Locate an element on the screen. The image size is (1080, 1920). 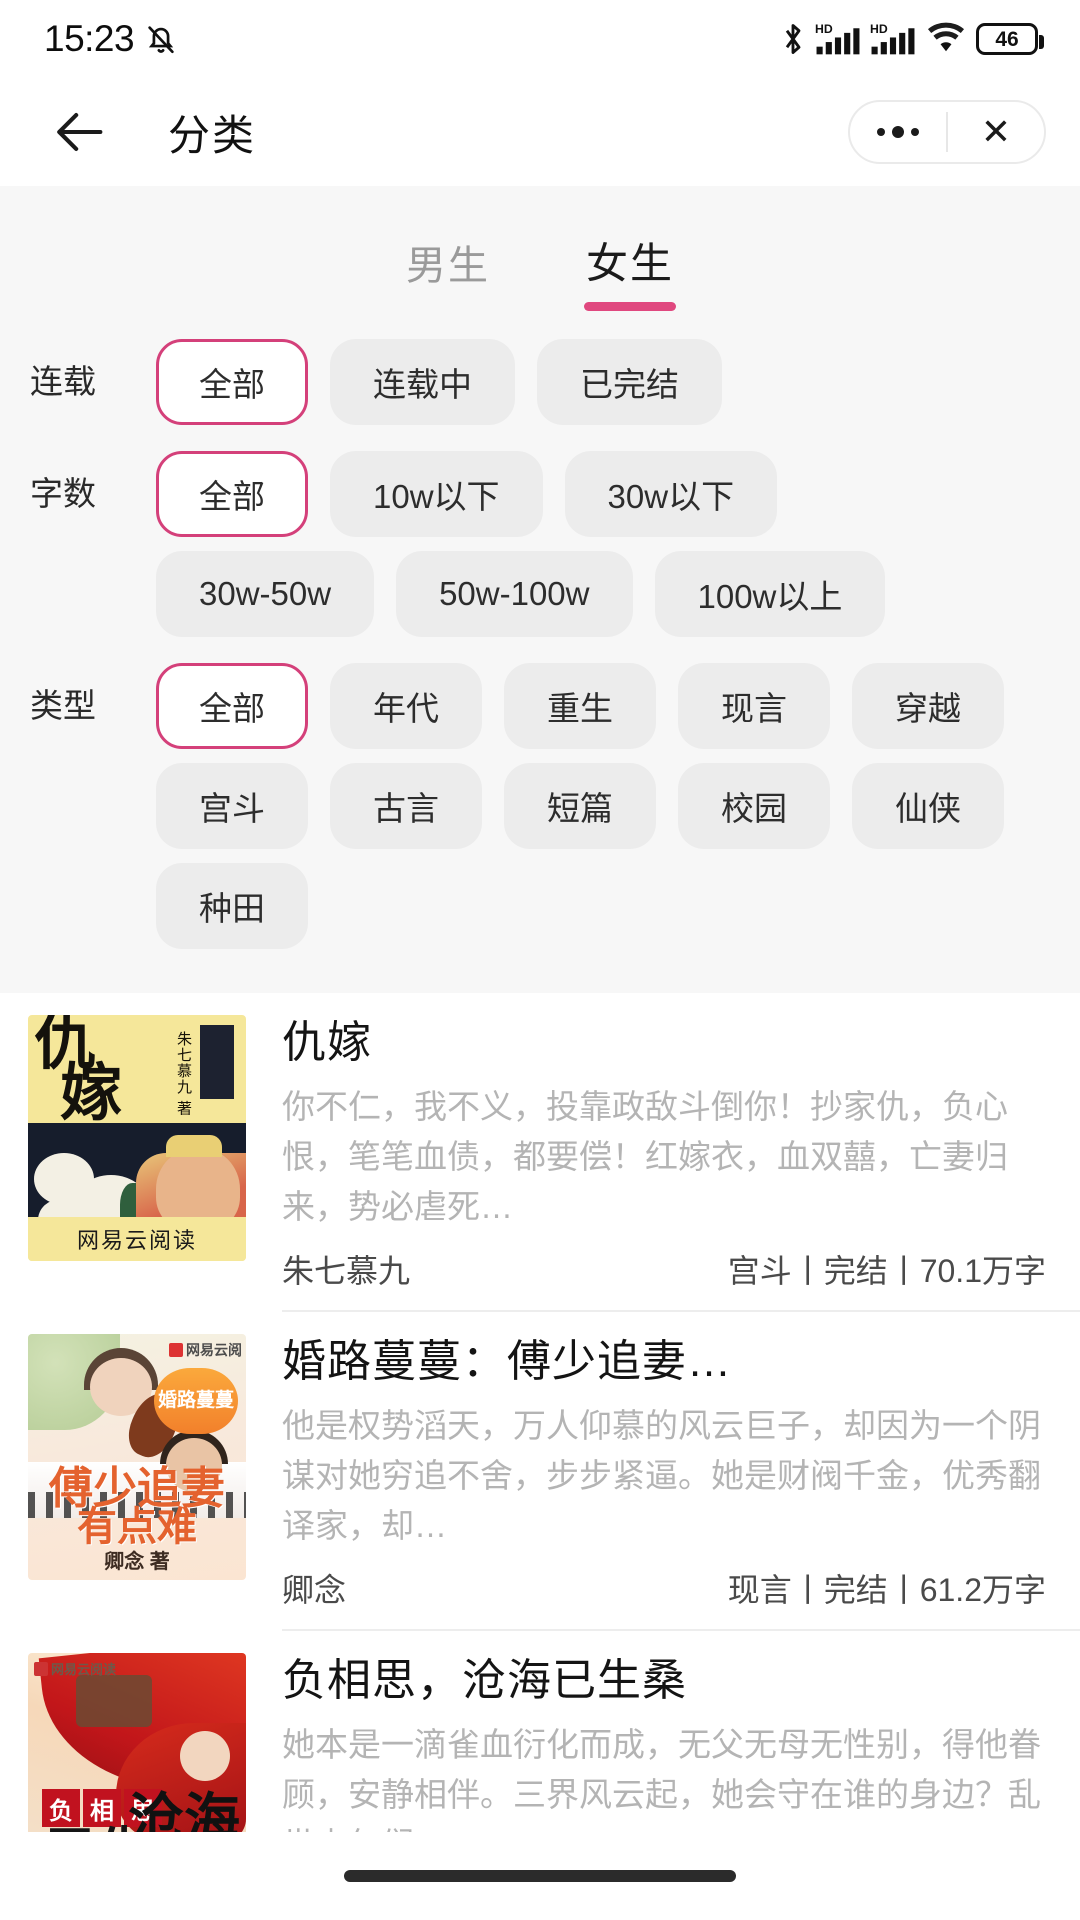
back-arrow-icon is located at coordinates (81, 132).